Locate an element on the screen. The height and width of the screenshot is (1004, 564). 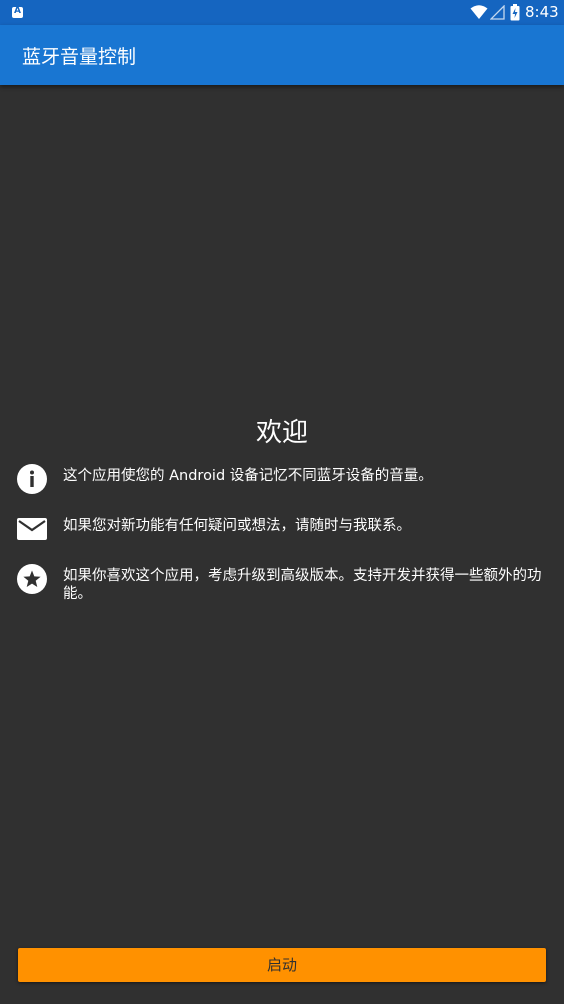
mail-icon is located at coordinates (32, 529).